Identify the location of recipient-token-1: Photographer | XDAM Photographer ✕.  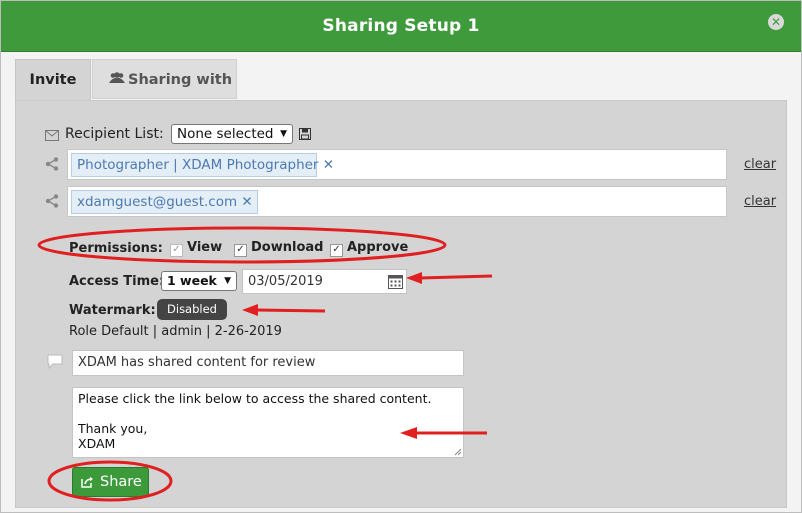
(202, 165).